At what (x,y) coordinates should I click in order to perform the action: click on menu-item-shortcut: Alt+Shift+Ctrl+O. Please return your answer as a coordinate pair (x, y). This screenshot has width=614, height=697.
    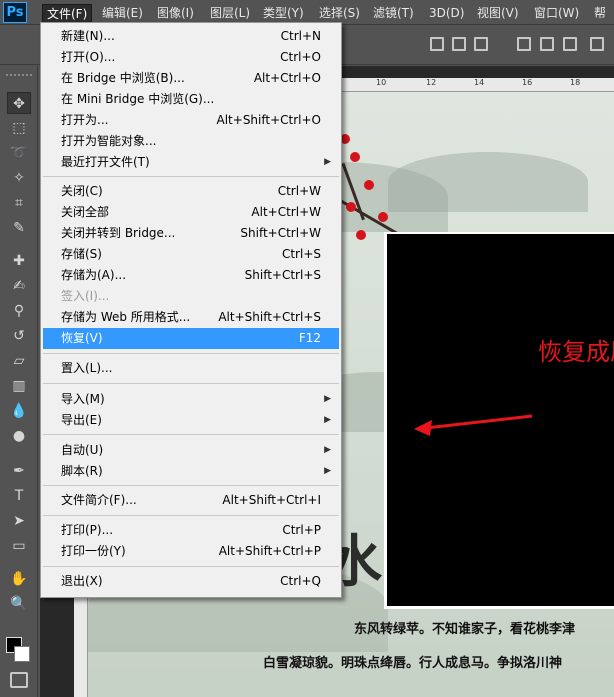
    Looking at the image, I should click on (268, 120).